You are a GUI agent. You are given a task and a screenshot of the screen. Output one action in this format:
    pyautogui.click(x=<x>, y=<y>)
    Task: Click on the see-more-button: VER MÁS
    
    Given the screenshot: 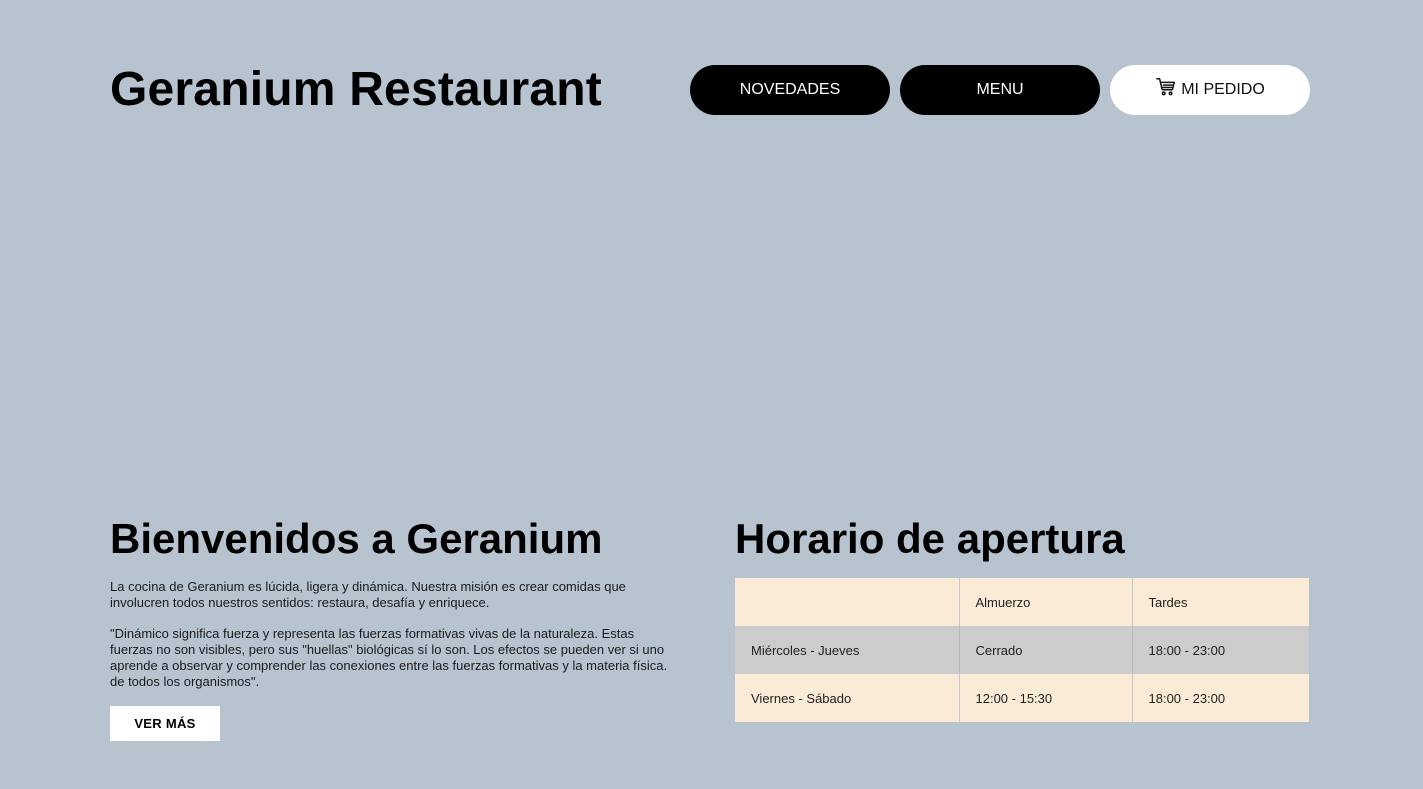 What is the action you would take?
    pyautogui.click(x=165, y=723)
    